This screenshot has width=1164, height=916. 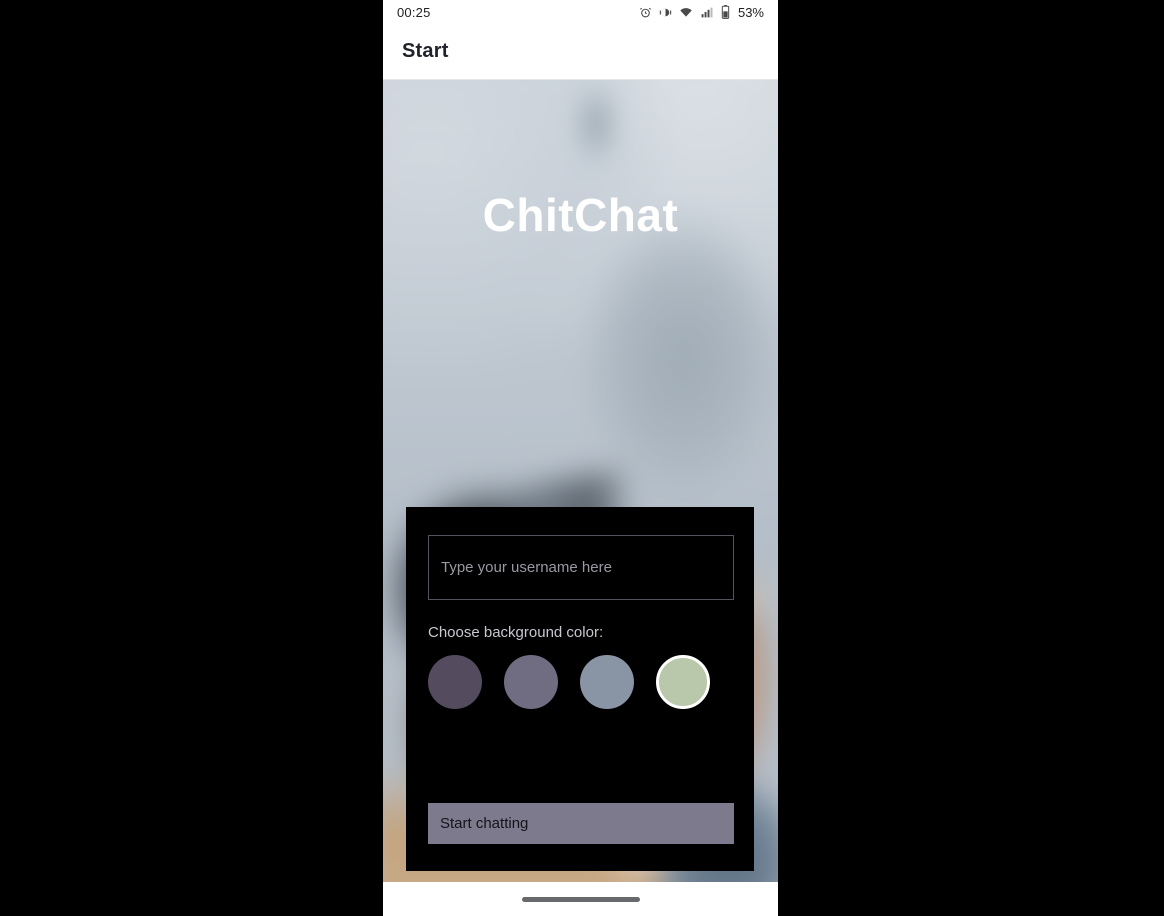 I want to click on login-card: Choose background color: Start chatting, so click(x=580, y=689).